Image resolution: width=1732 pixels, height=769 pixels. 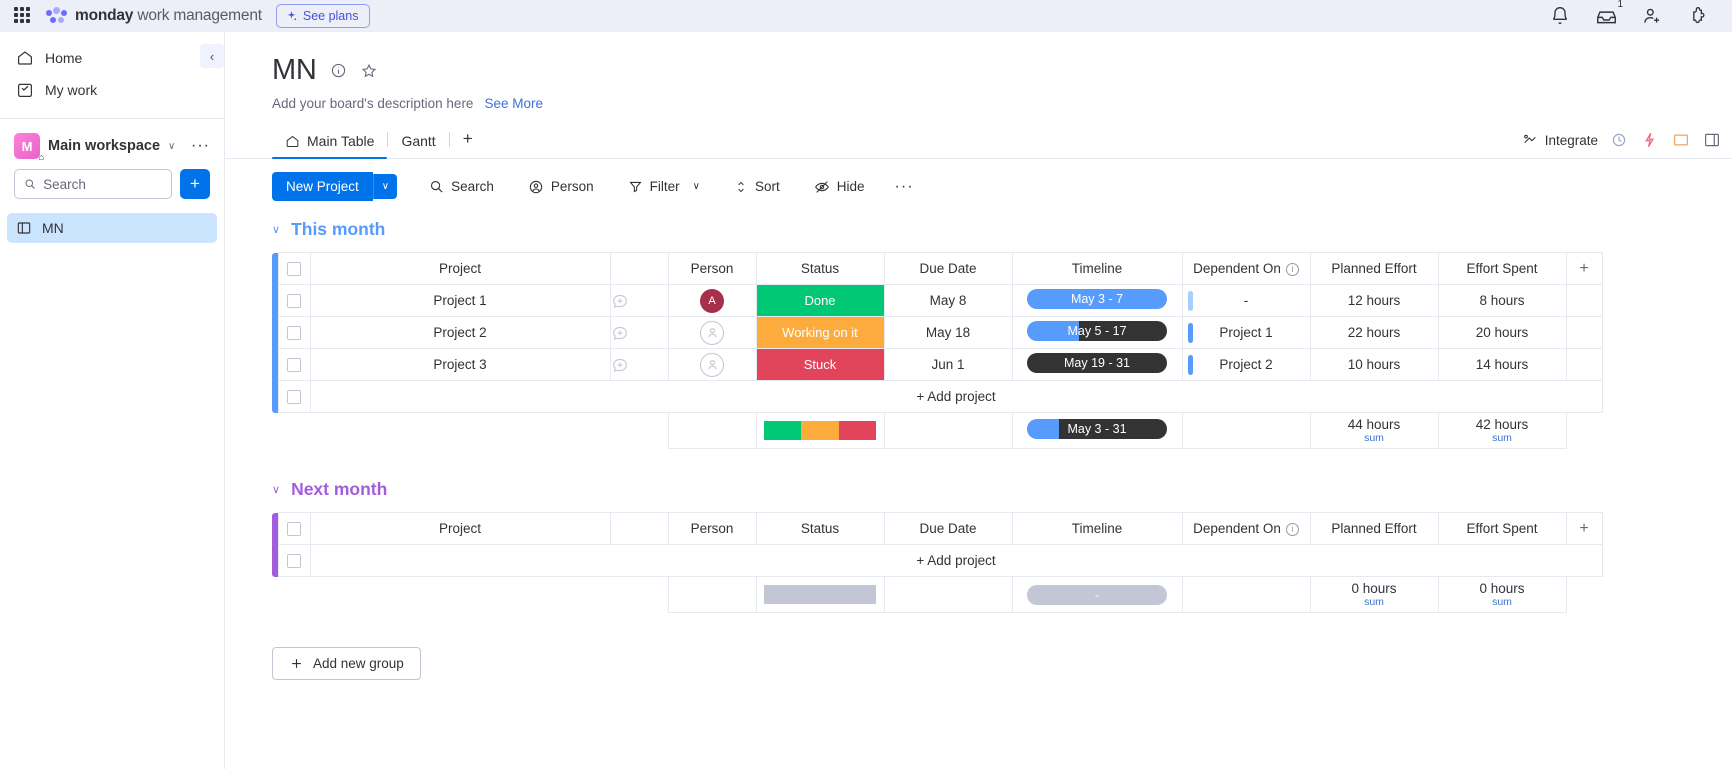 I want to click on apps-marketplace-icon, so click(x=1698, y=16).